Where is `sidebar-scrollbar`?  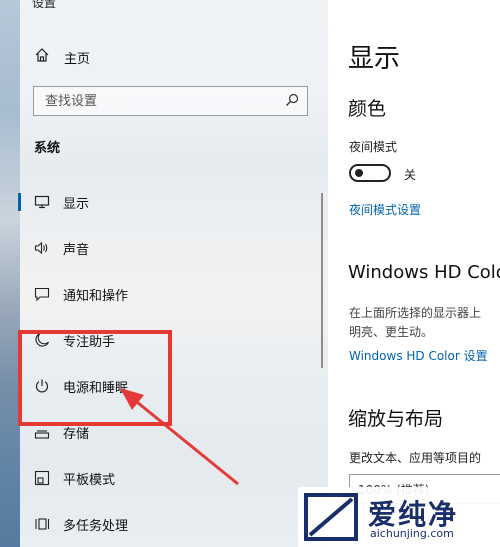
sidebar-scrollbar is located at coordinates (322, 280).